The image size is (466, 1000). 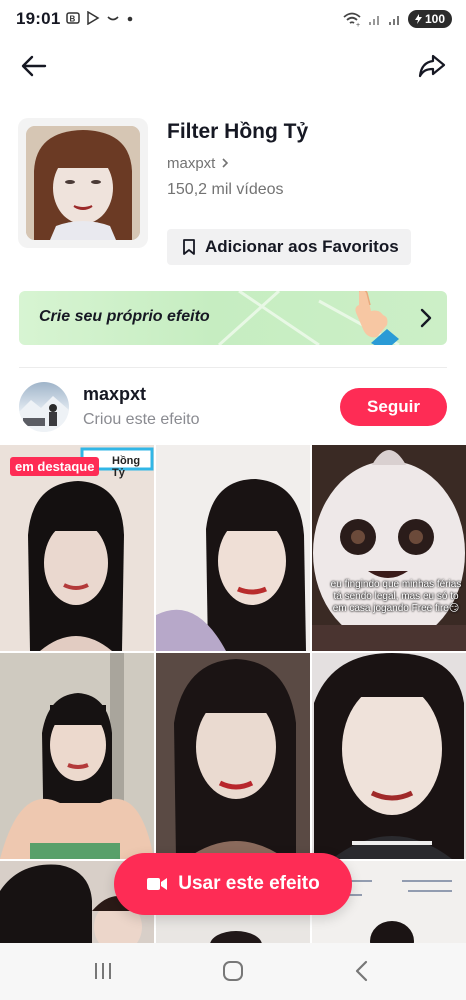 I want to click on battery-level: 100, so click(x=434, y=19).